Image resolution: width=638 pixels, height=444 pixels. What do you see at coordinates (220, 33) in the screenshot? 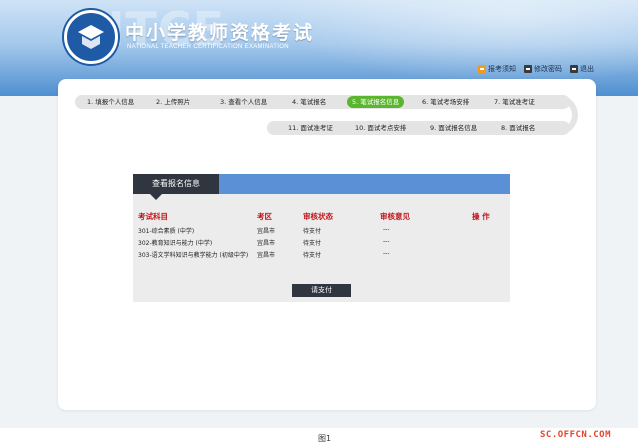
I see `site-title: 中小学教师资格考试` at bounding box center [220, 33].